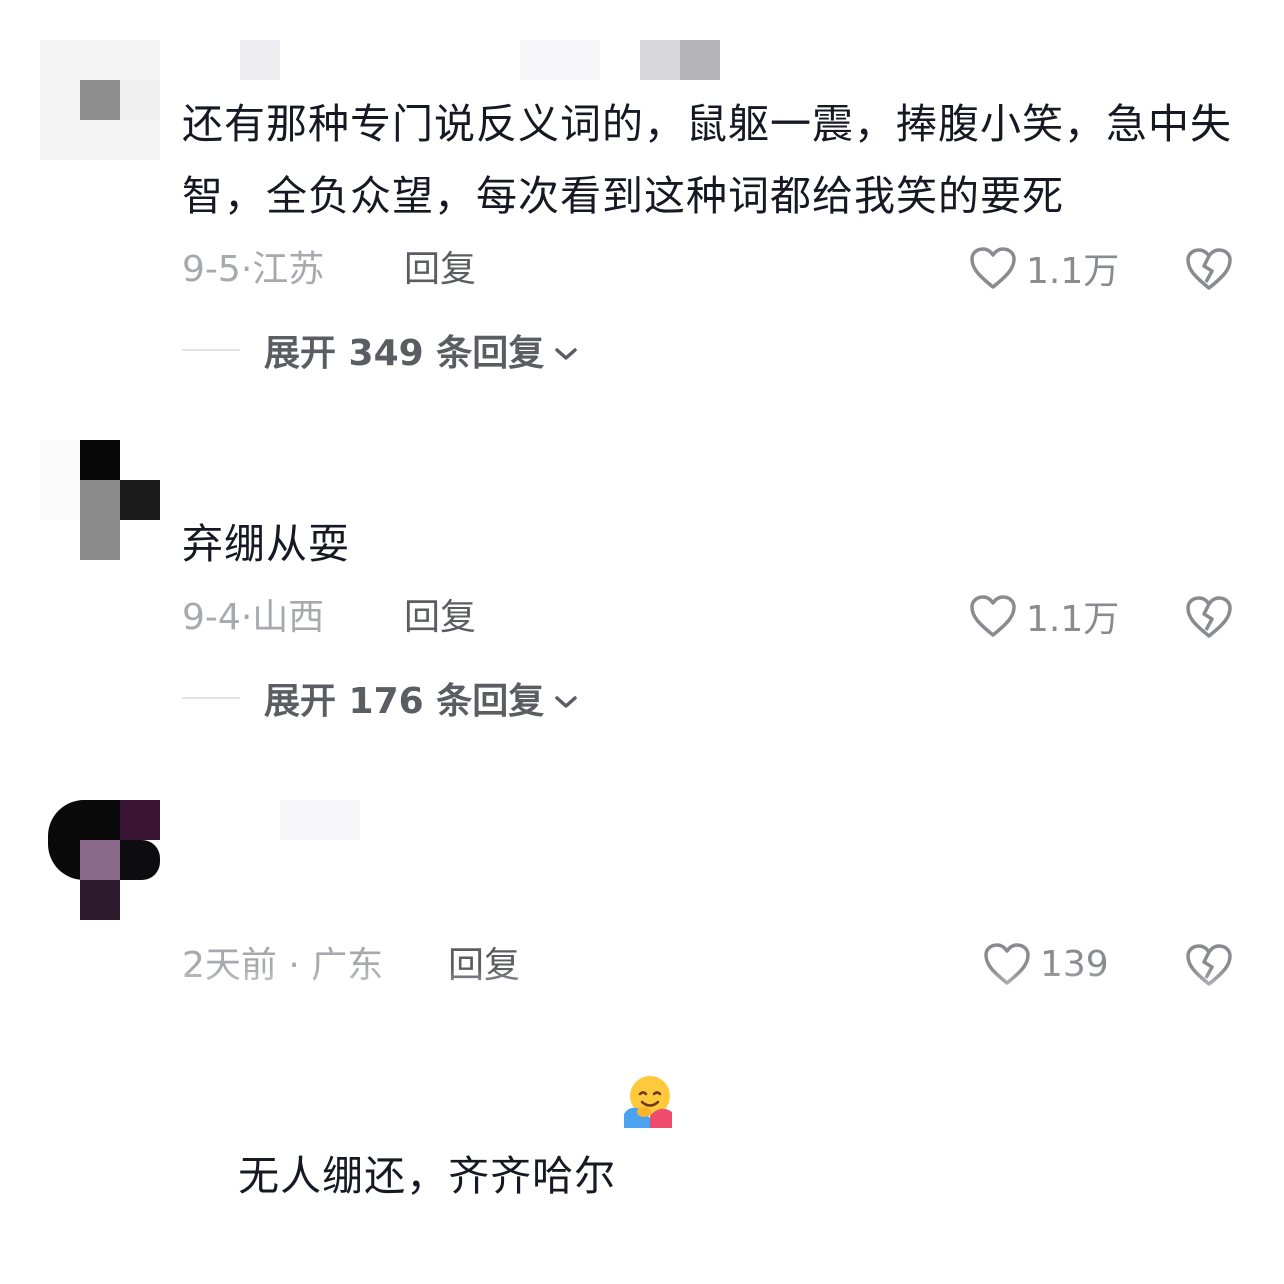 Image resolution: width=1284 pixels, height=1284 pixels. What do you see at coordinates (329, 269) in the screenshot?
I see `comment-meta: 9-5·江苏 回复` at bounding box center [329, 269].